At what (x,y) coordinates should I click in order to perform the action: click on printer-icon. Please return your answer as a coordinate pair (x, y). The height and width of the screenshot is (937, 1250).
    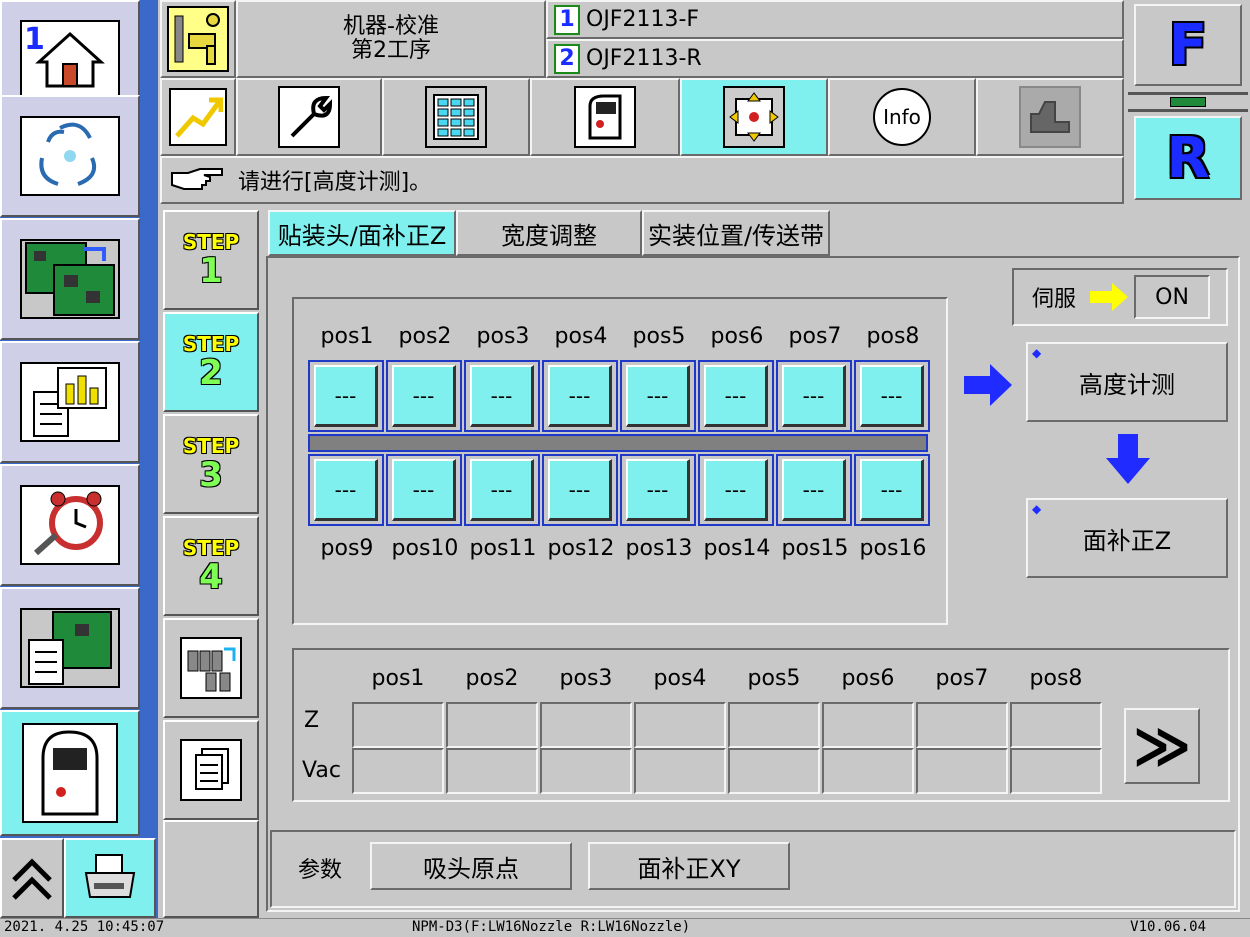
    Looking at the image, I should click on (110, 876).